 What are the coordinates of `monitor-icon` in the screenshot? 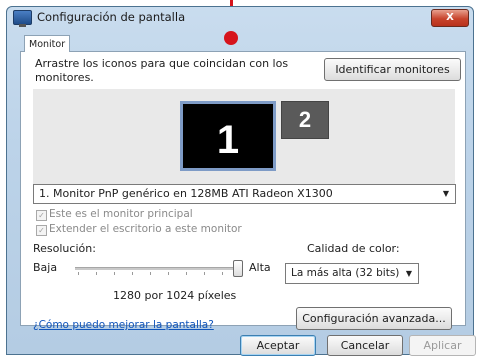 It's located at (22, 18).